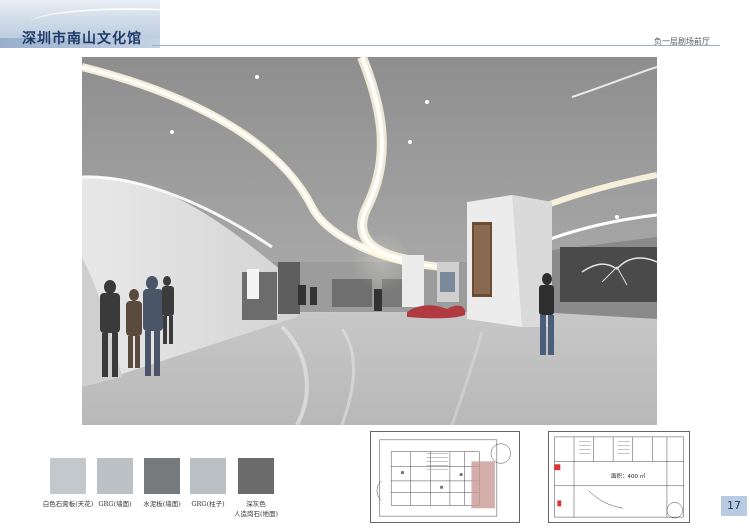 The height and width of the screenshot is (530, 750). I want to click on material-label-4: GRG(柱子), so click(208, 504).